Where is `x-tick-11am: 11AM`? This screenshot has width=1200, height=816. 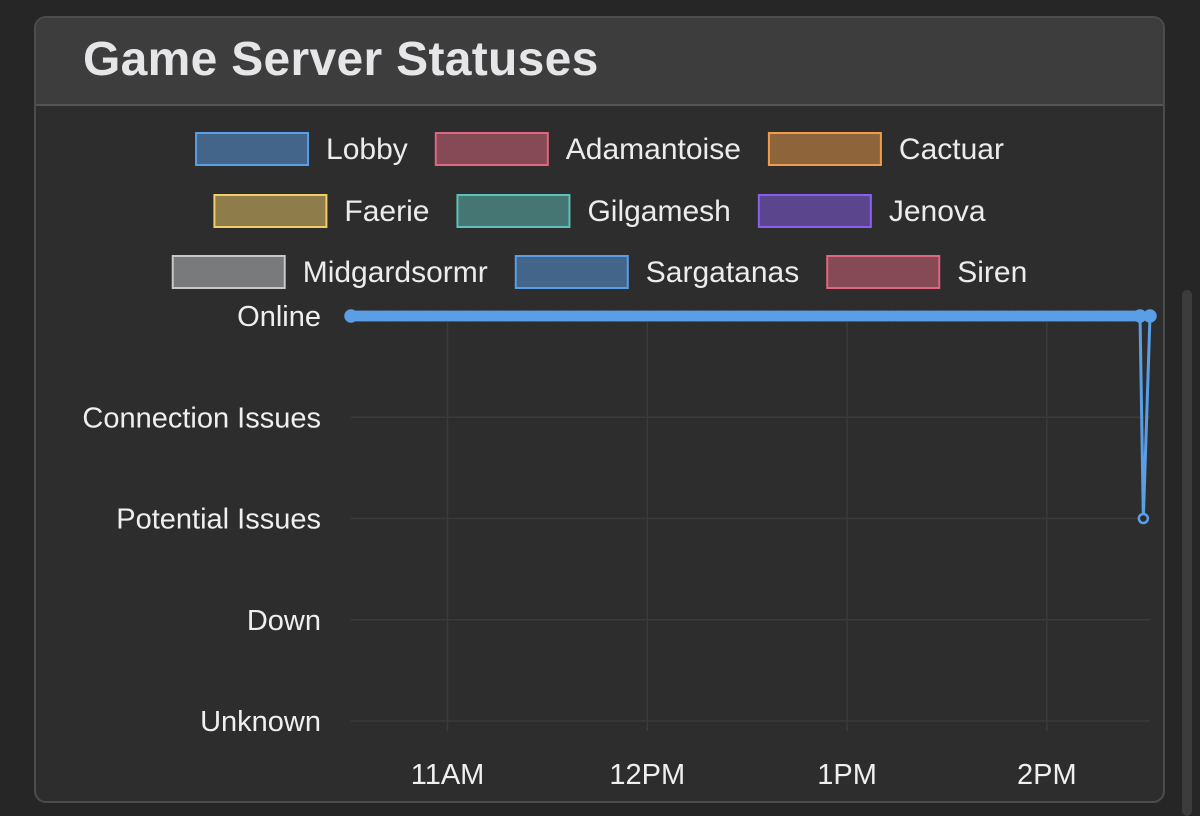
x-tick-11am: 11AM is located at coordinates (448, 775).